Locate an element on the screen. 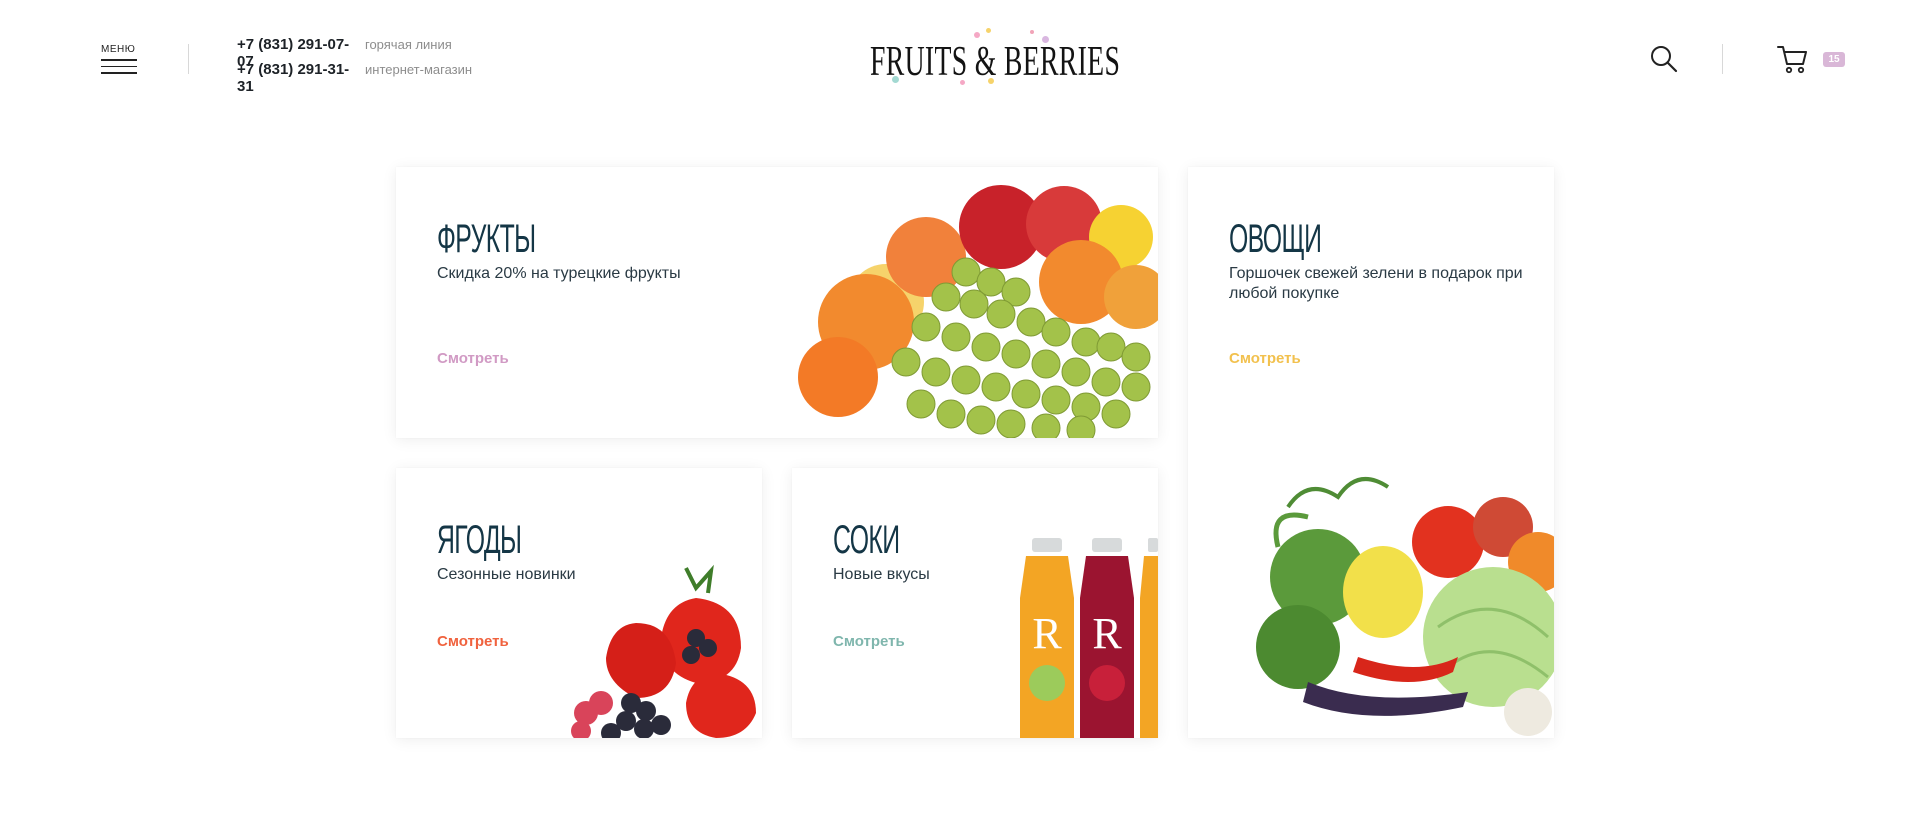  menu-button: МЕНЮ is located at coordinates (119, 60).